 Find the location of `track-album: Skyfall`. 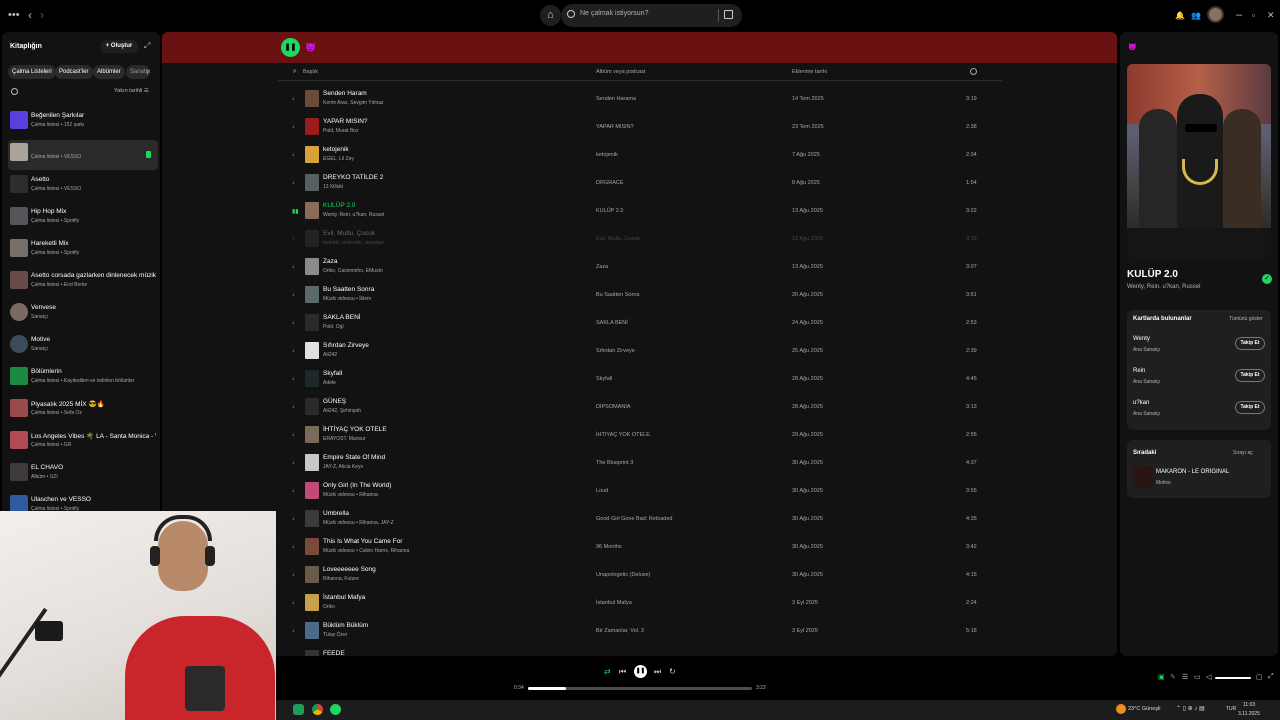

track-album: Skyfall is located at coordinates (604, 379).